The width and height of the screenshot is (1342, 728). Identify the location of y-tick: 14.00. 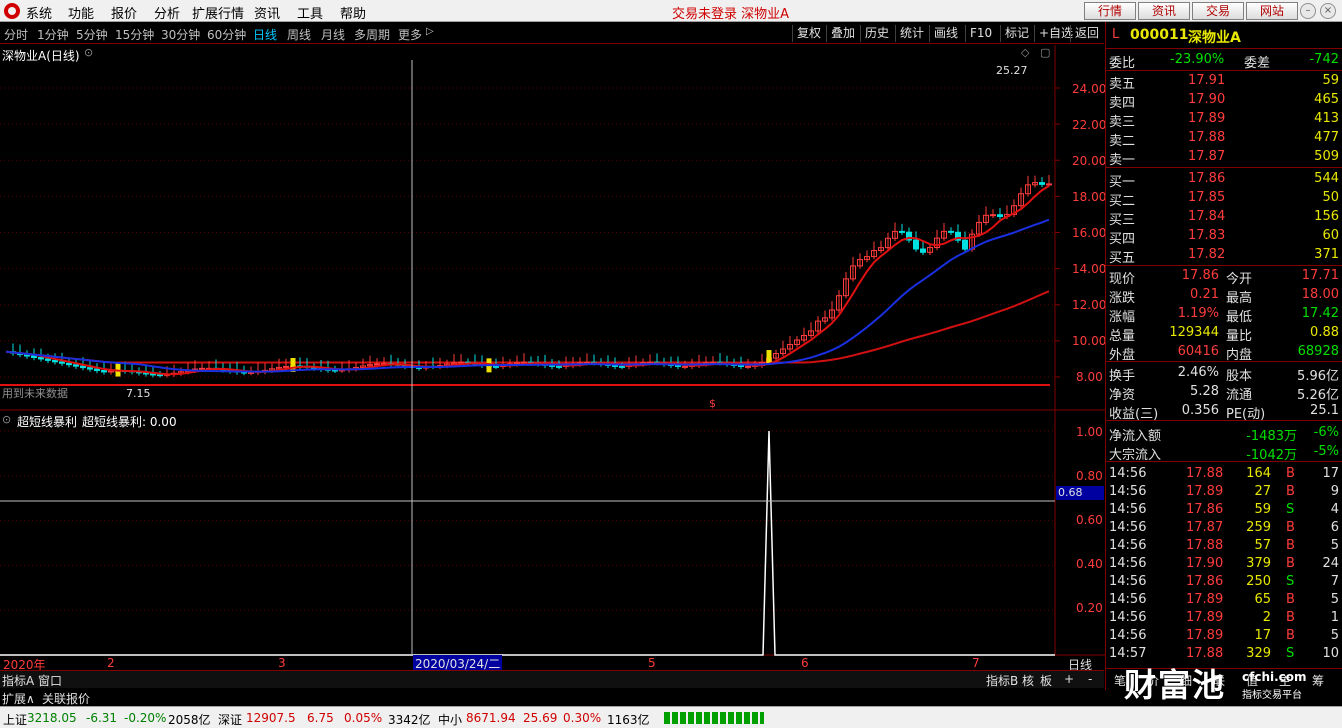
(1089, 269).